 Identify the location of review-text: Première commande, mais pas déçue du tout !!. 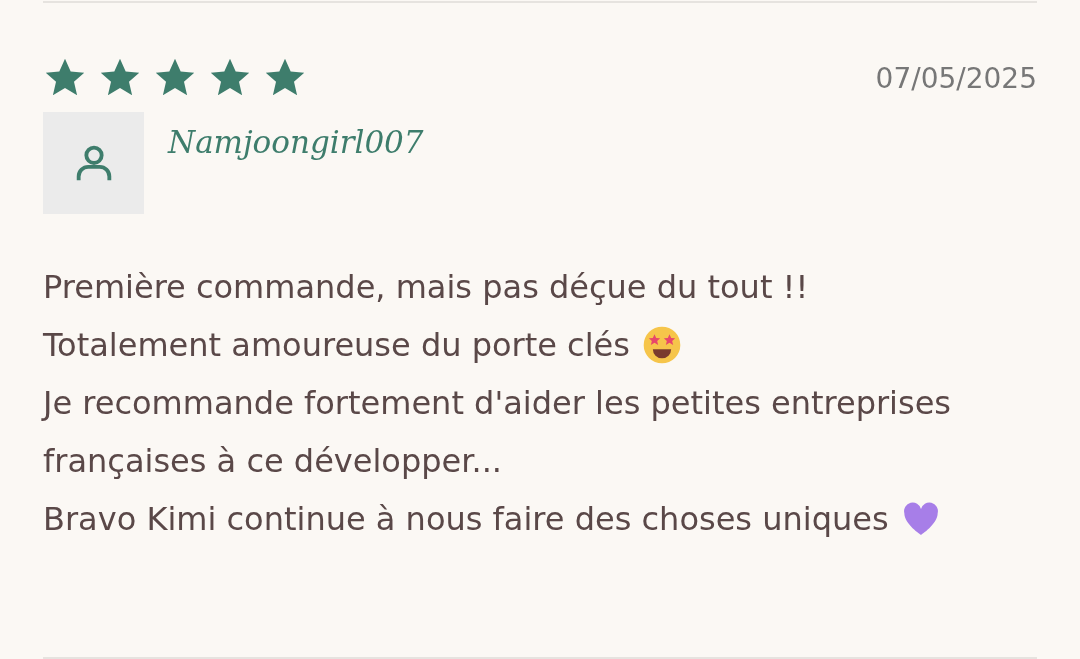
(426, 287).